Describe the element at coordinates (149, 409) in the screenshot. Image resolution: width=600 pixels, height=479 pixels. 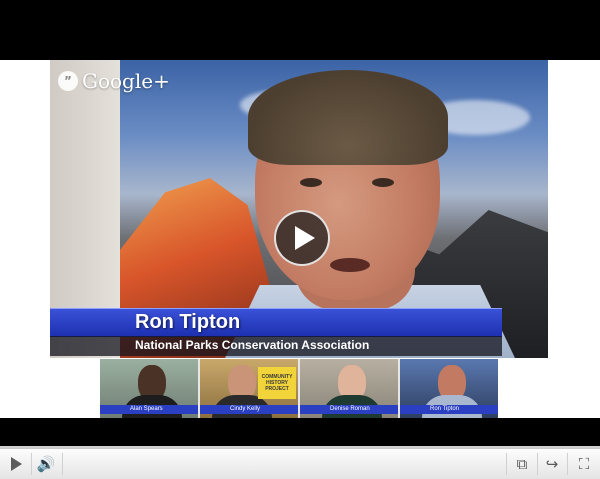
I see `participant-name: Alan Spears` at that location.